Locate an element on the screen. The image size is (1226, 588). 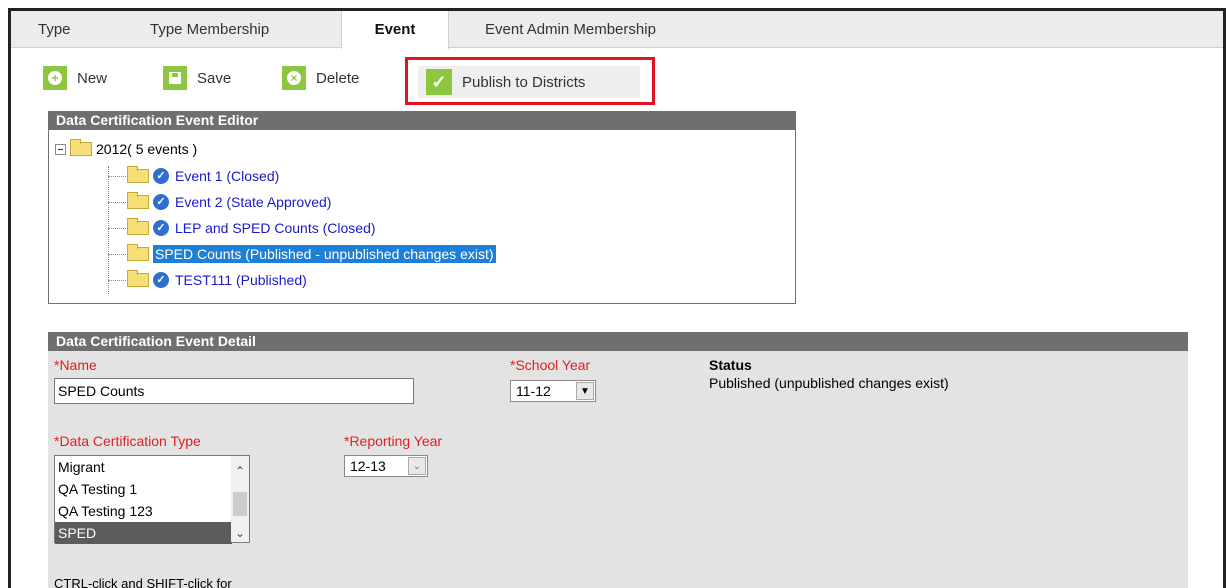
chevron-down-icon: ▼ is located at coordinates (585, 391).